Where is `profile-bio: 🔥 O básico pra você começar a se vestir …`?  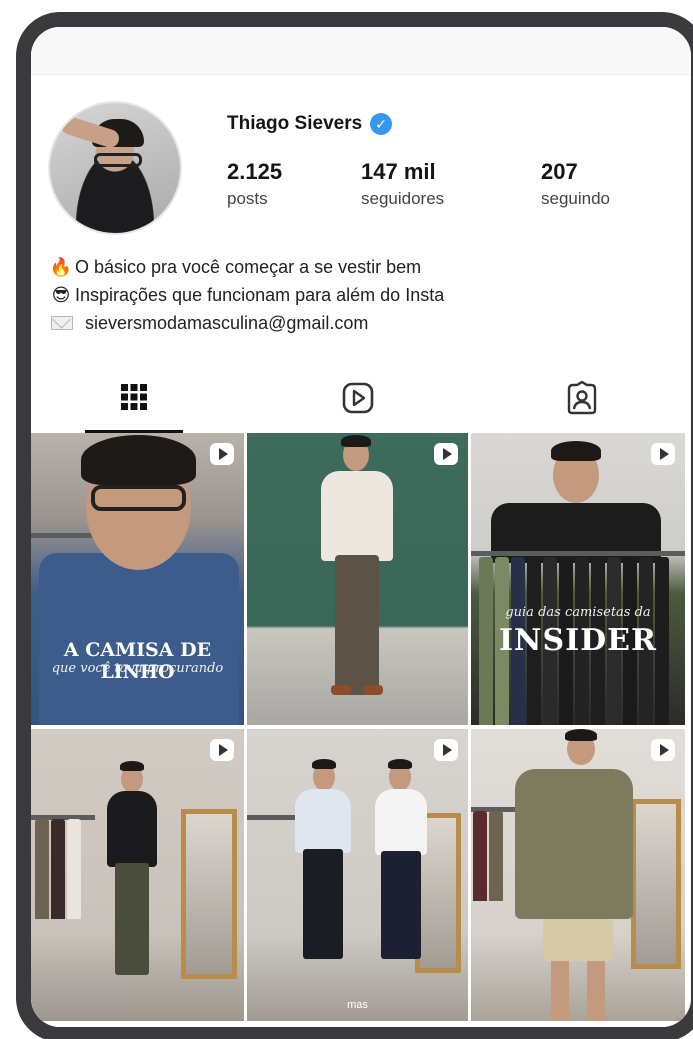
profile-bio: 🔥 O básico pra você começar a se vestir … is located at coordinates (246, 295).